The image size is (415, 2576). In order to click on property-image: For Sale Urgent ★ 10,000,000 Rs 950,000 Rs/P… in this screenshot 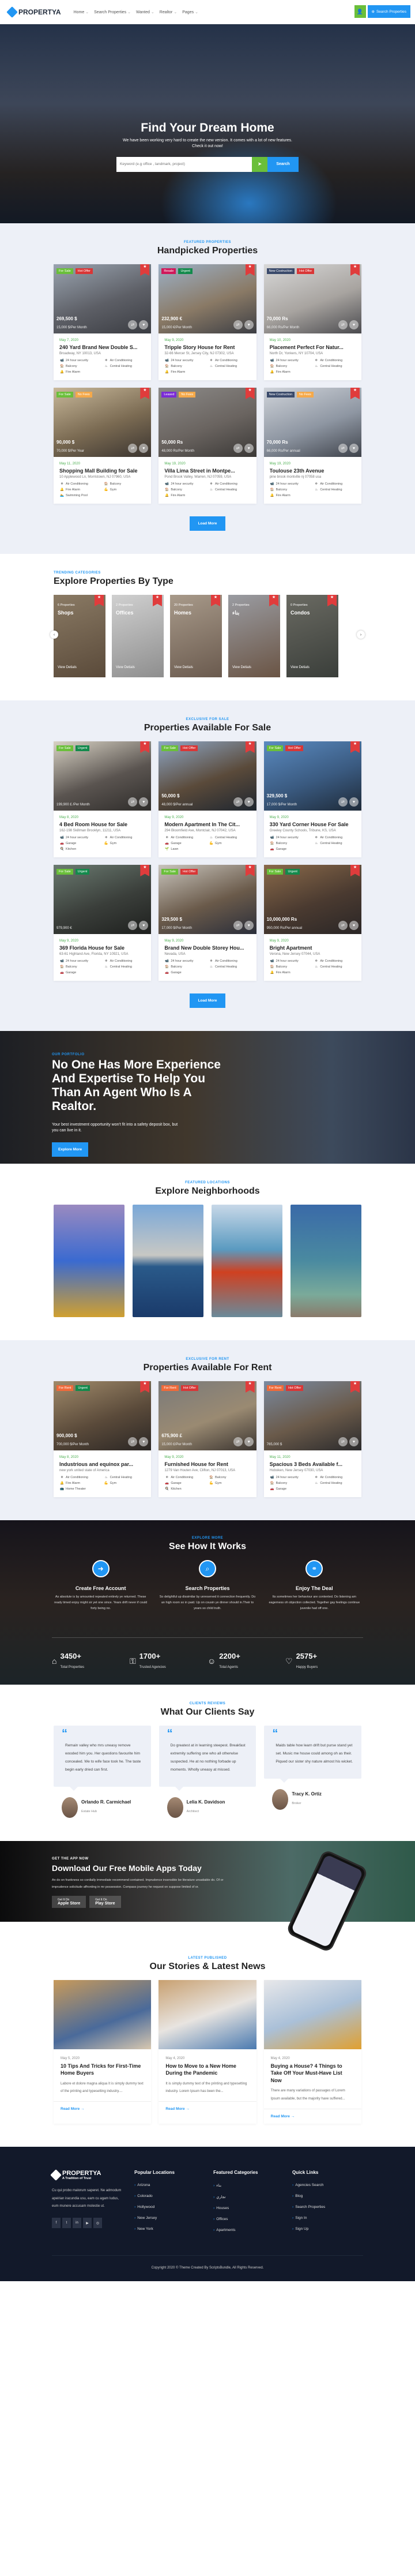, I will do `click(312, 899)`.